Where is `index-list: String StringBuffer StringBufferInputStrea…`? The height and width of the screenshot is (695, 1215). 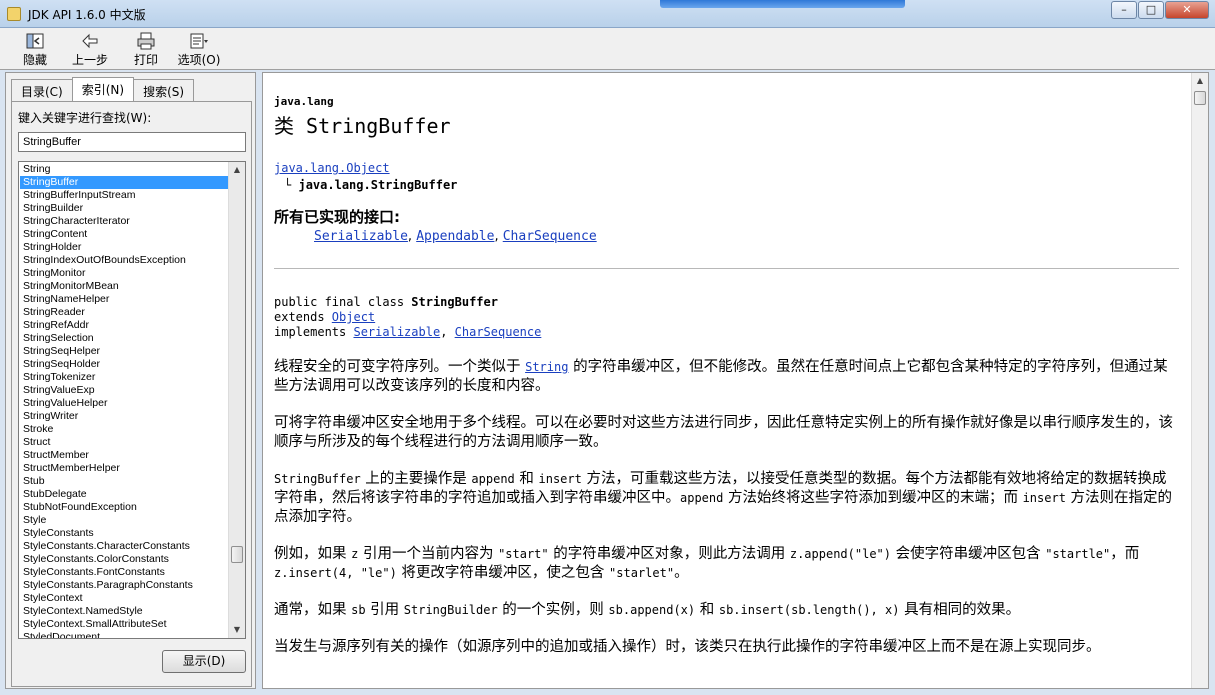 index-list: String StringBuffer StringBufferInputStrea… is located at coordinates (132, 400).